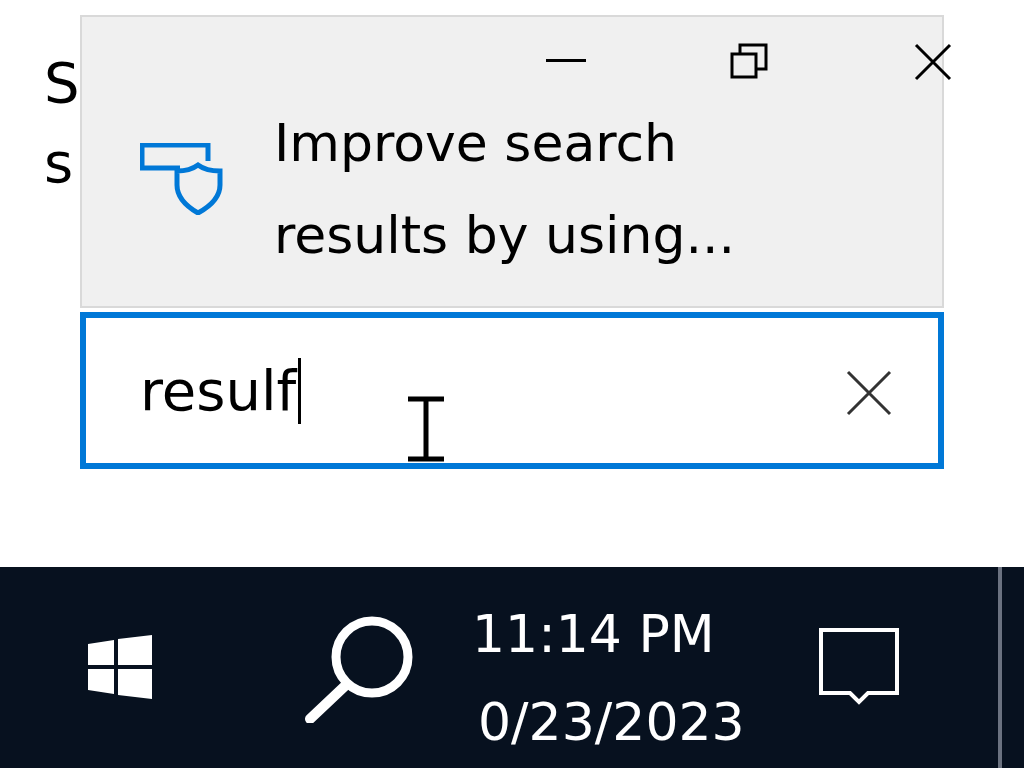 The width and height of the screenshot is (1024, 768). Describe the element at coordinates (120, 667) in the screenshot. I see `windows-logo-icon` at that location.